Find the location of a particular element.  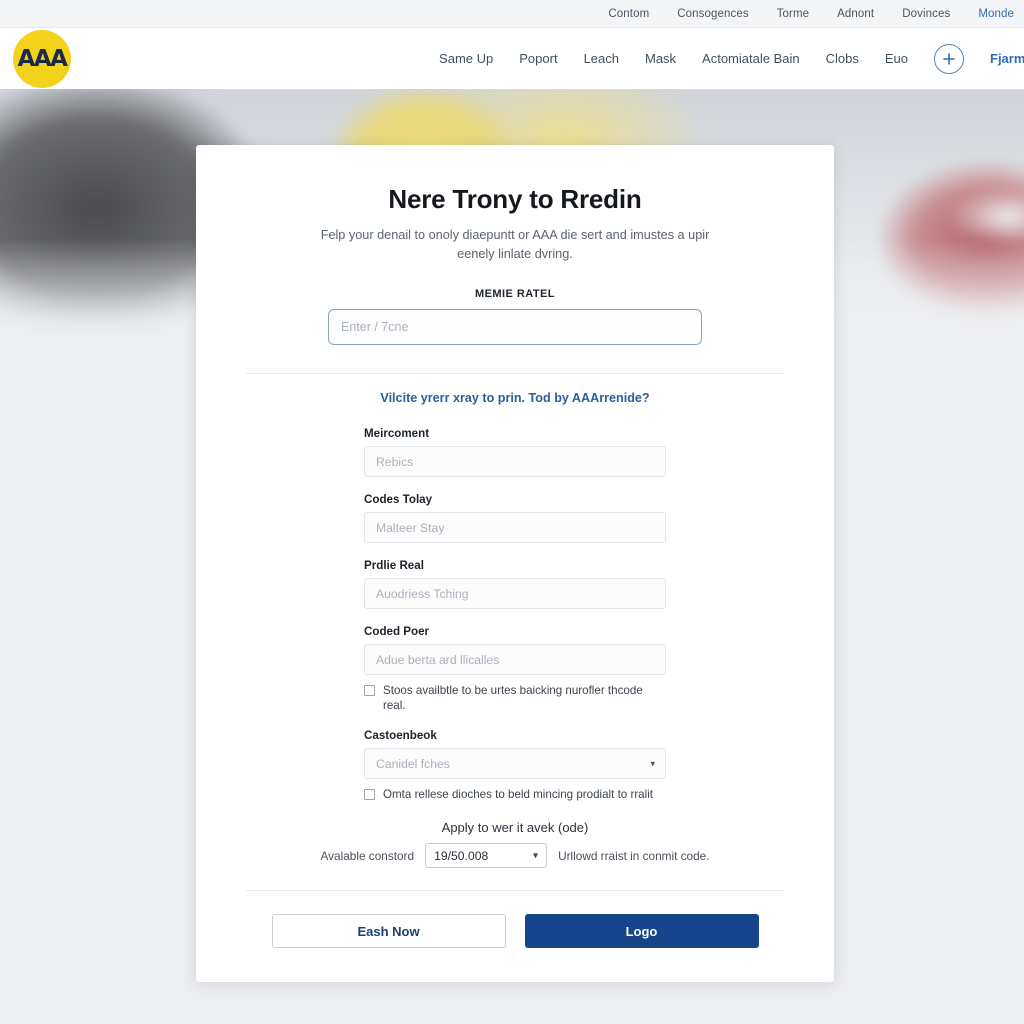

utility-item-monde: Monde is located at coordinates (996, 14).